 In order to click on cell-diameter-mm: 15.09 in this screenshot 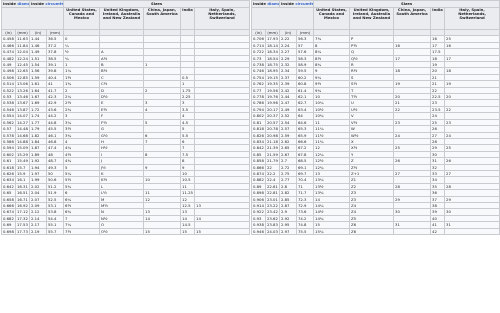, I will do `click(22, 148)`.